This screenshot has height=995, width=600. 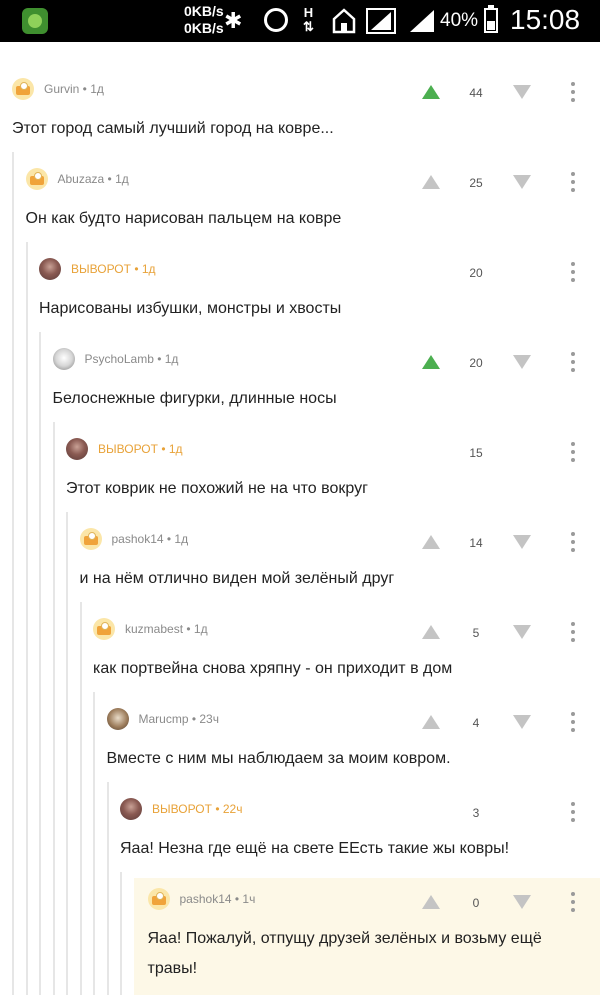 What do you see at coordinates (237, 578) in the screenshot?
I see `comment-text: и на нём отлично виден мой зелёный друг` at bounding box center [237, 578].